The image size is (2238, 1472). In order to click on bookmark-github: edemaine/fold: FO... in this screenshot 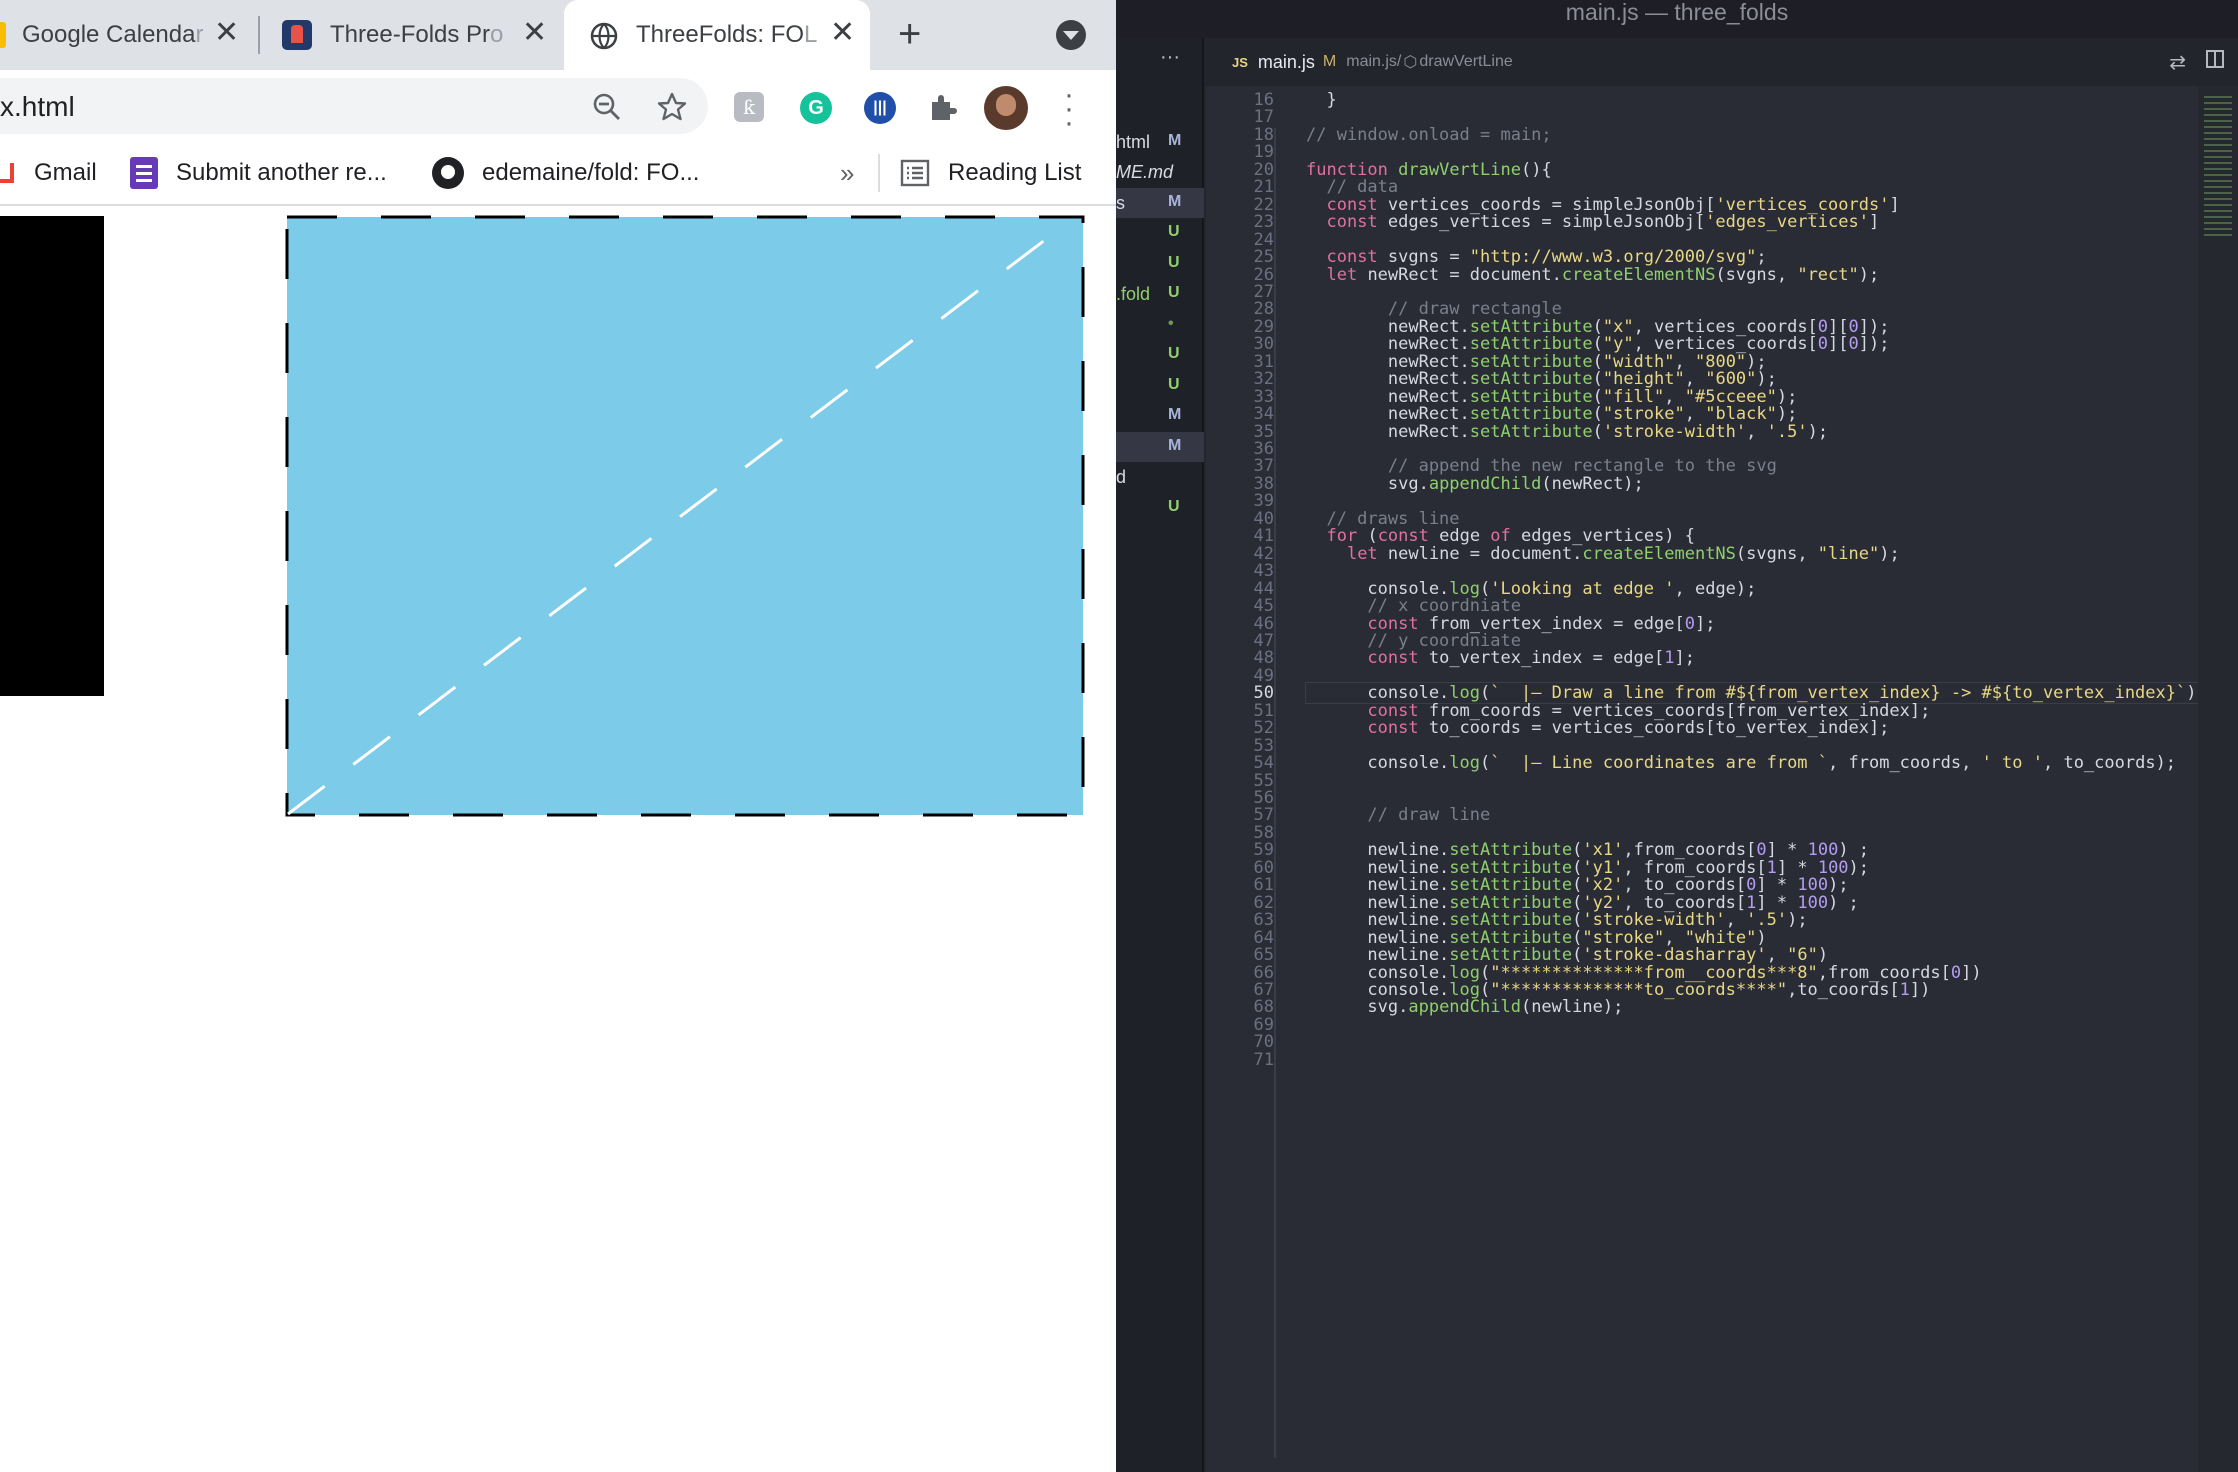, I will do `click(565, 173)`.